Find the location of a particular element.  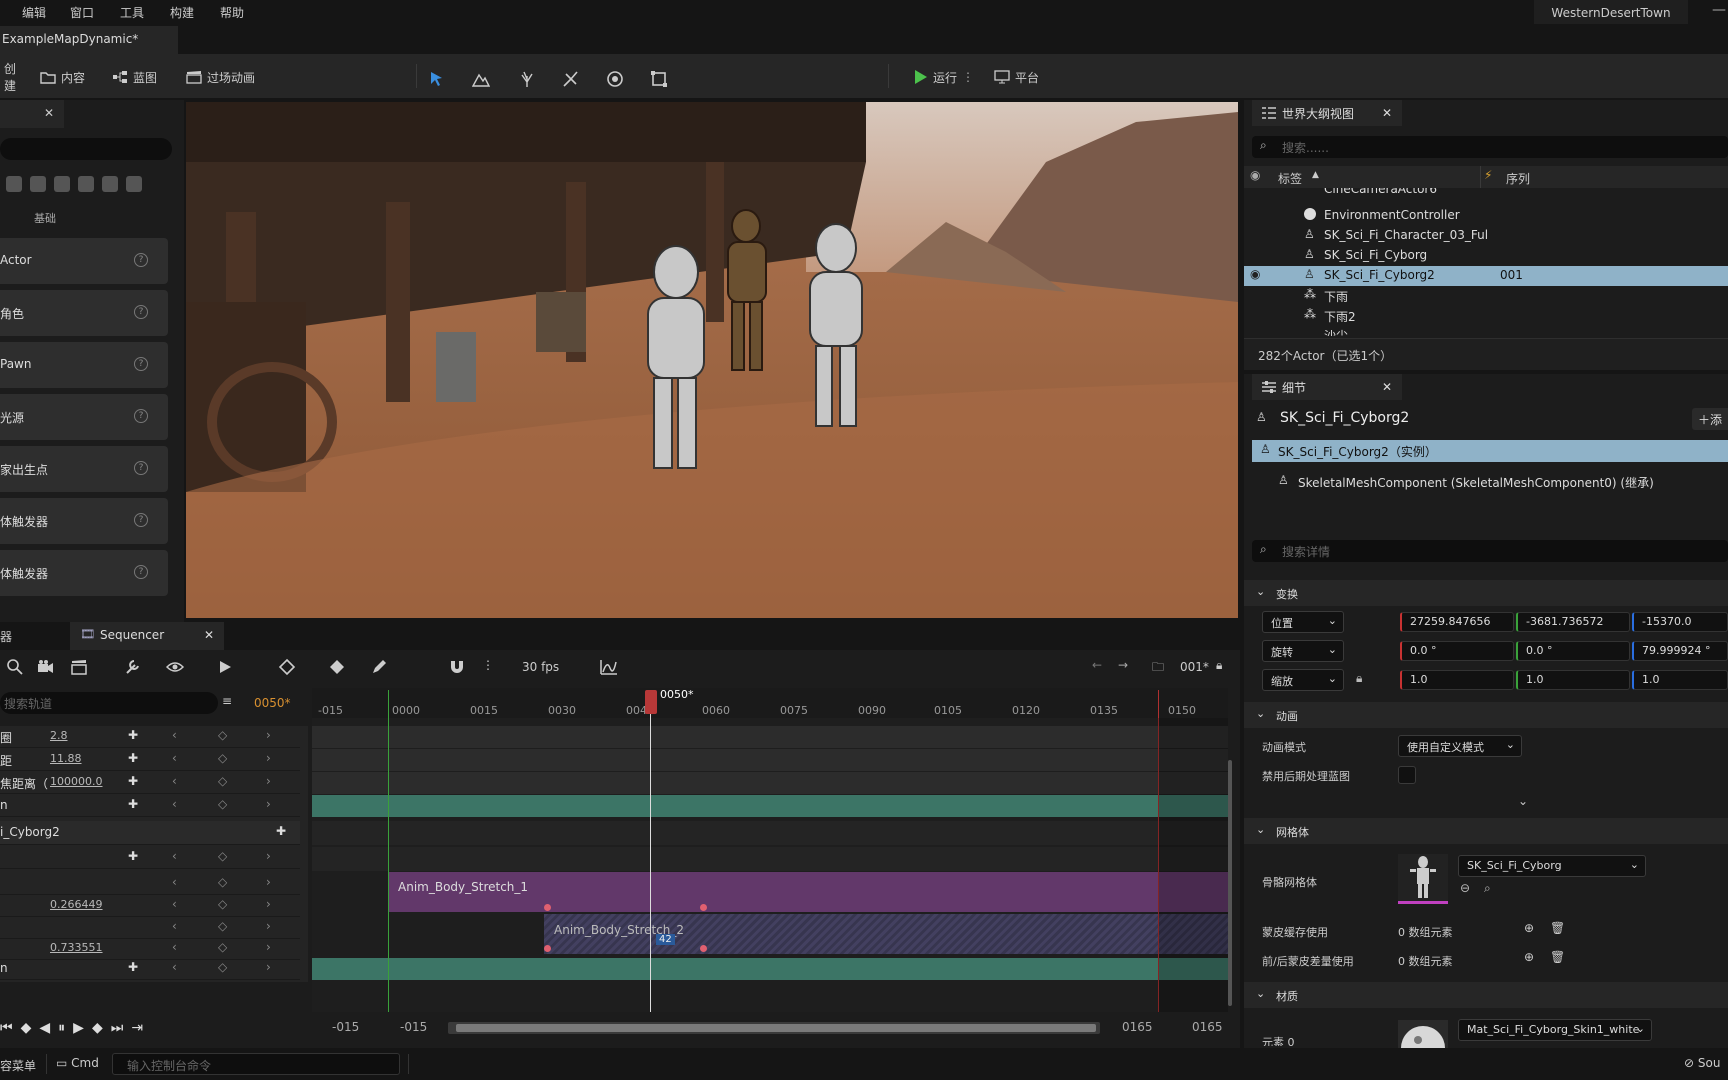

disable-pp-checkbox is located at coordinates (1407, 775).